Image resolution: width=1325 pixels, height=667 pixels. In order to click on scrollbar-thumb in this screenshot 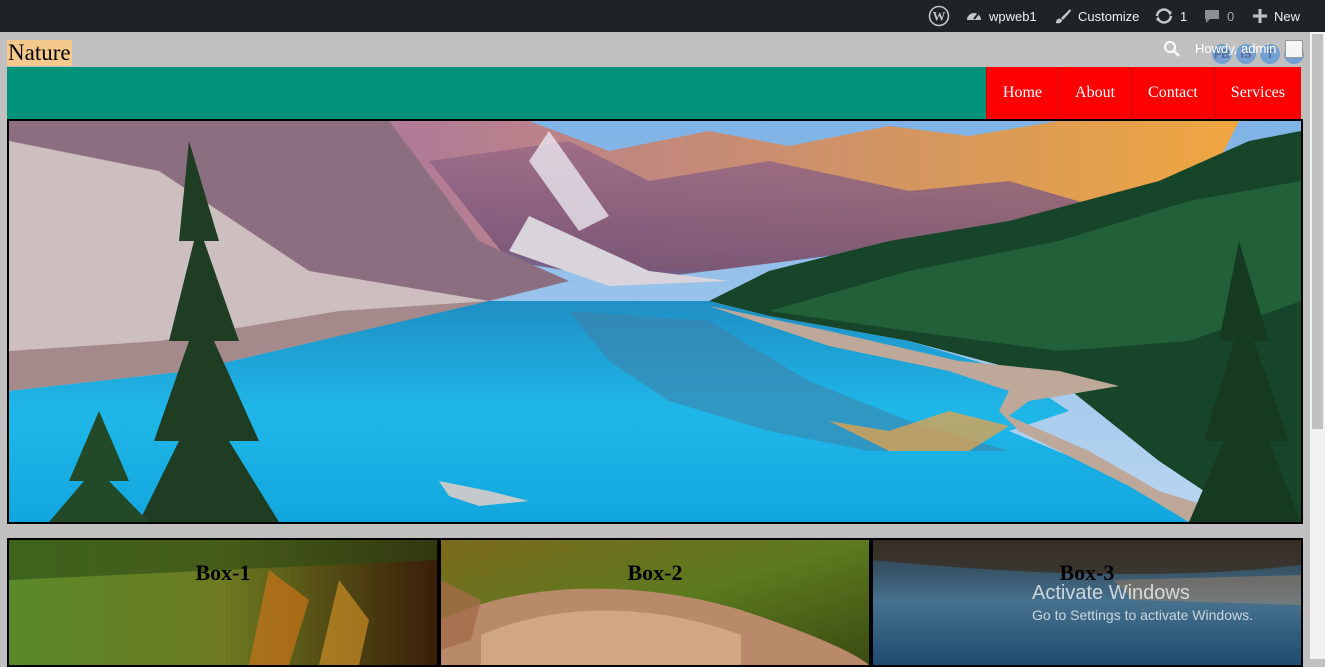, I will do `click(1317, 231)`.